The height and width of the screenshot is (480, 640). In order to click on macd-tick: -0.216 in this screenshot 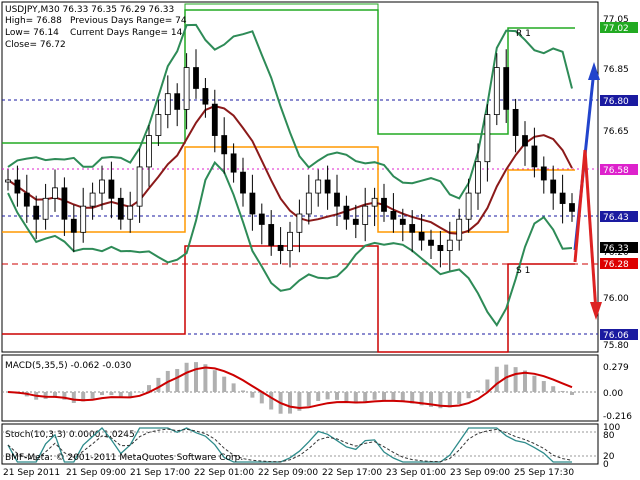, I will do `click(617, 417)`.